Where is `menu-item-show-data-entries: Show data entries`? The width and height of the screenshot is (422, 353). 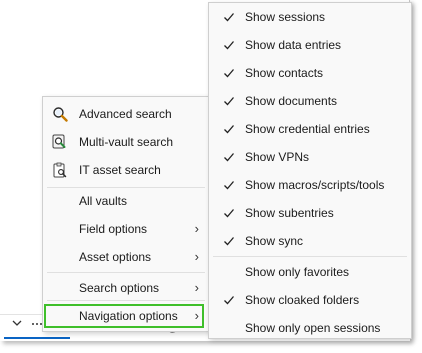 menu-item-show-data-entries: Show data entries is located at coordinates (310, 45).